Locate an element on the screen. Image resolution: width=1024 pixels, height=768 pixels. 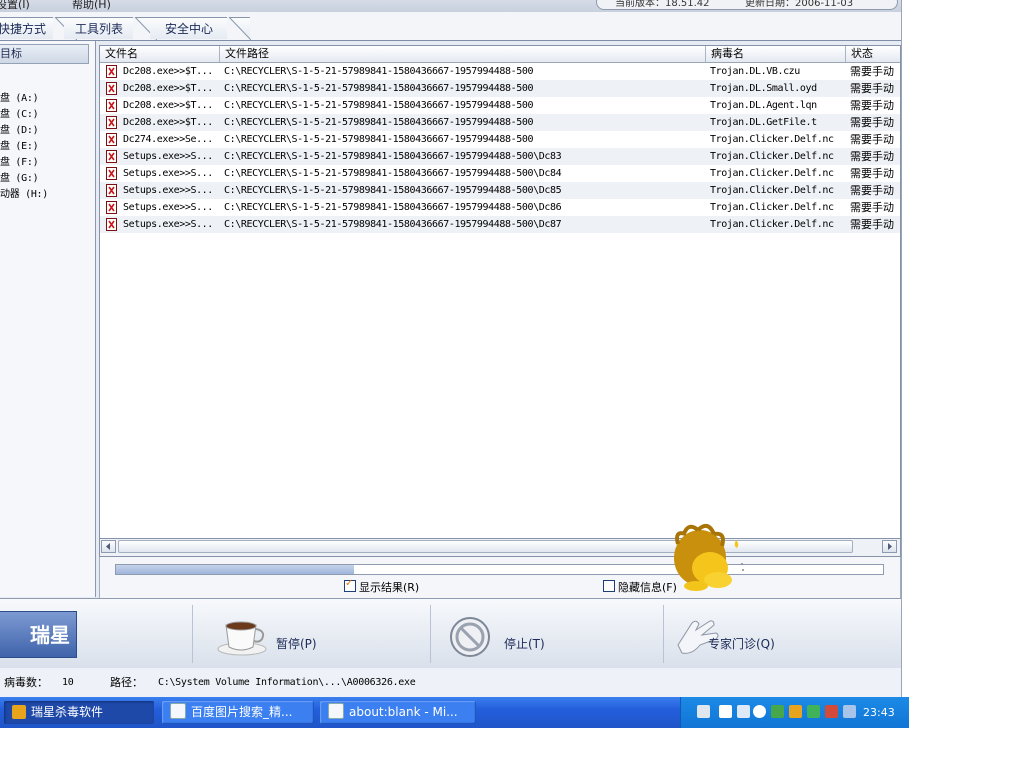
menu-help: 帮助(H) is located at coordinates (91, 6).